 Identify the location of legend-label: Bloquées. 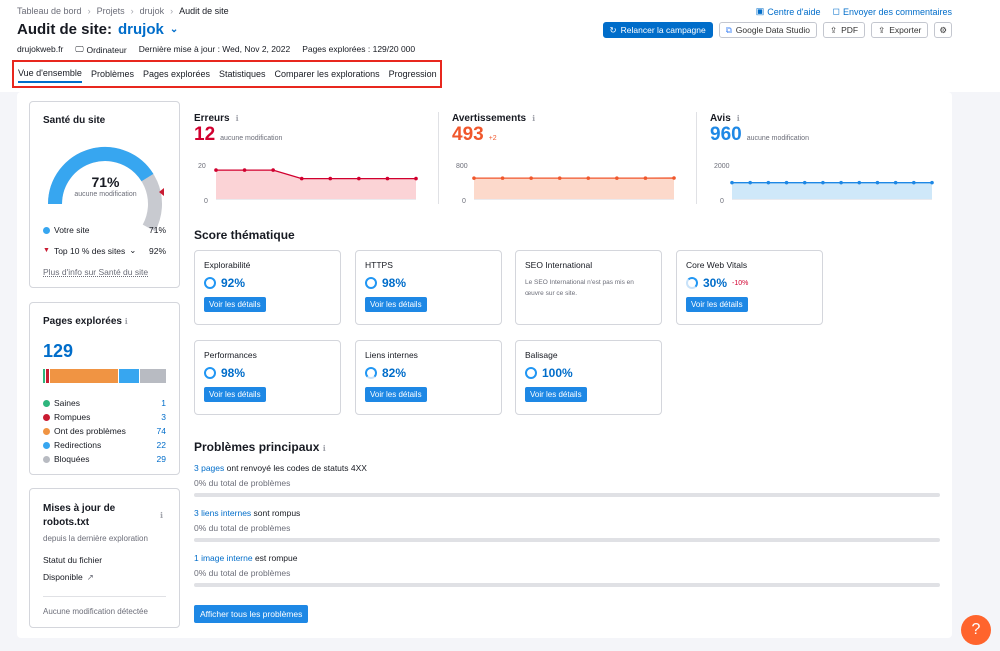
(72, 459).